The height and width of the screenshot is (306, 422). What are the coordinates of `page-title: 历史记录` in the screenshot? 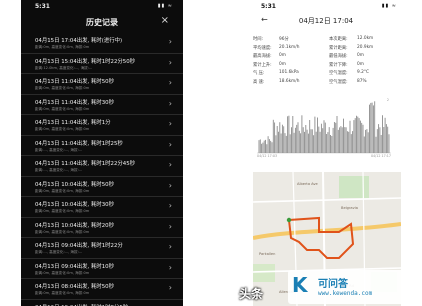 It's located at (102, 22).